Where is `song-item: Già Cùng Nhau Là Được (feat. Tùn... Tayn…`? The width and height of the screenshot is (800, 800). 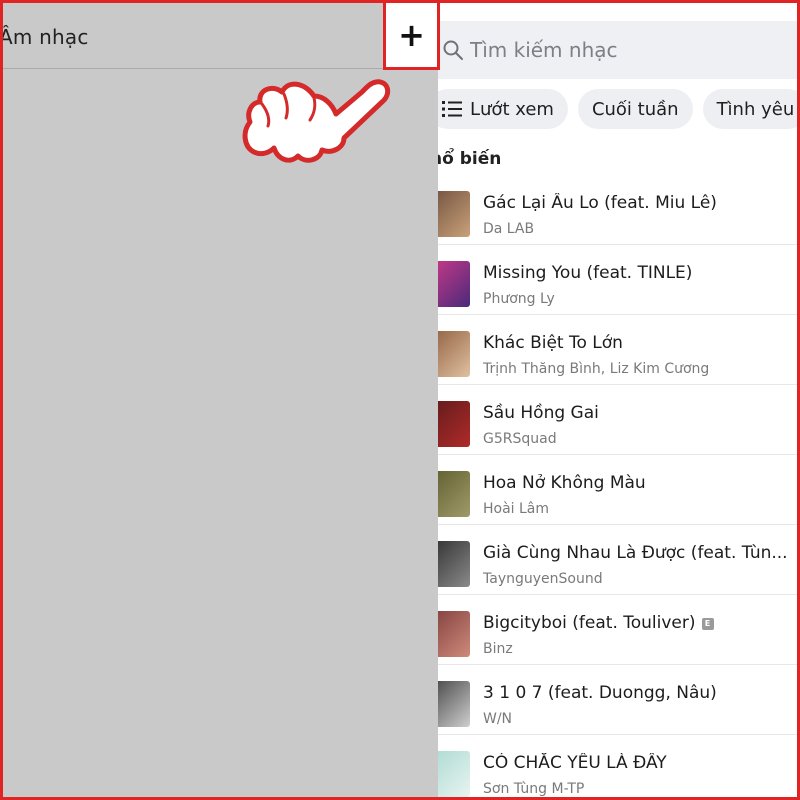 song-item: Già Cùng Nhau Là Được (feat. Tùn... Tayn… is located at coordinates (617, 560).